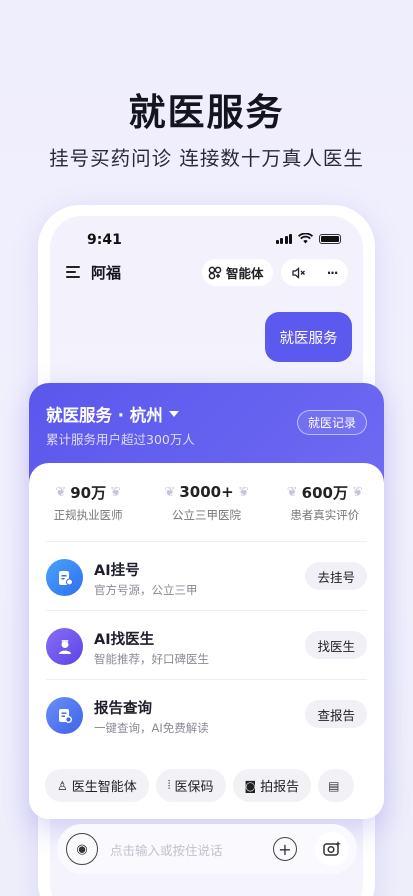 This screenshot has height=896, width=413. I want to click on nav-title: 阿福, so click(106, 273).